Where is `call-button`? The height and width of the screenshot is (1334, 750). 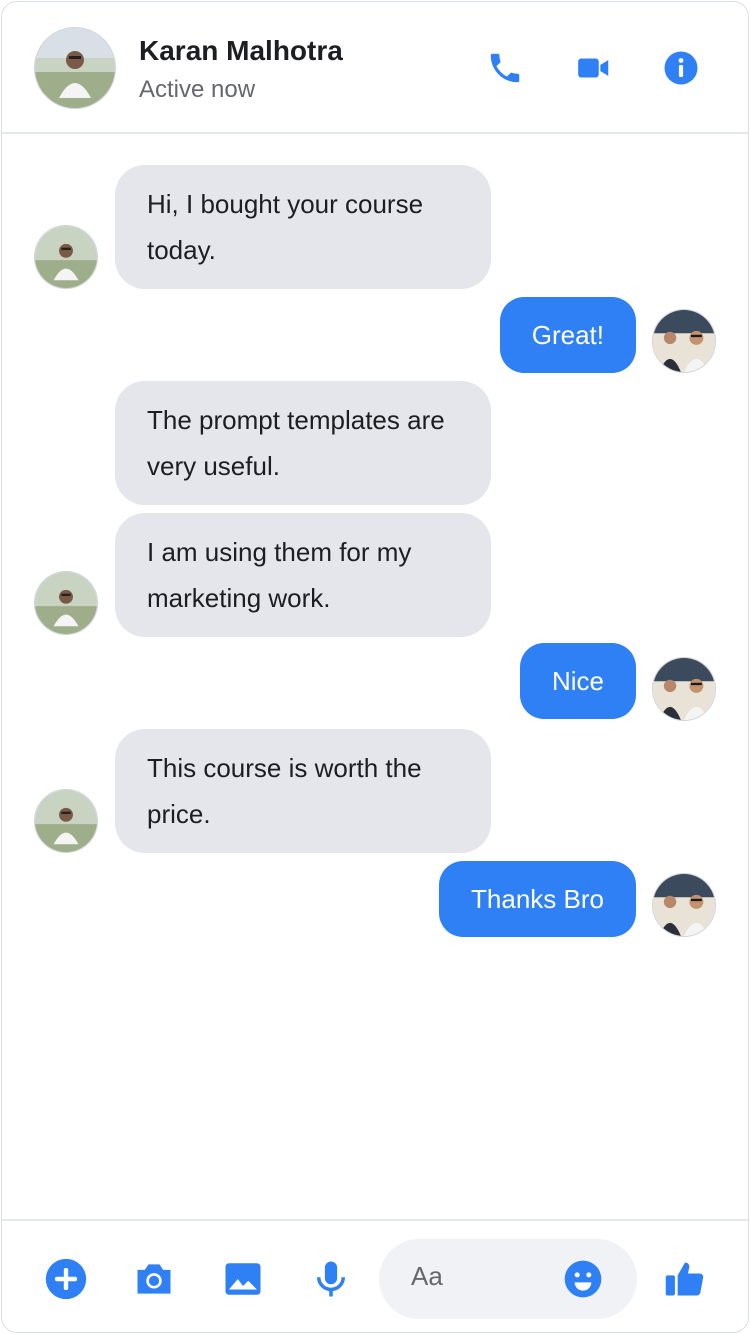
call-button is located at coordinates (505, 68).